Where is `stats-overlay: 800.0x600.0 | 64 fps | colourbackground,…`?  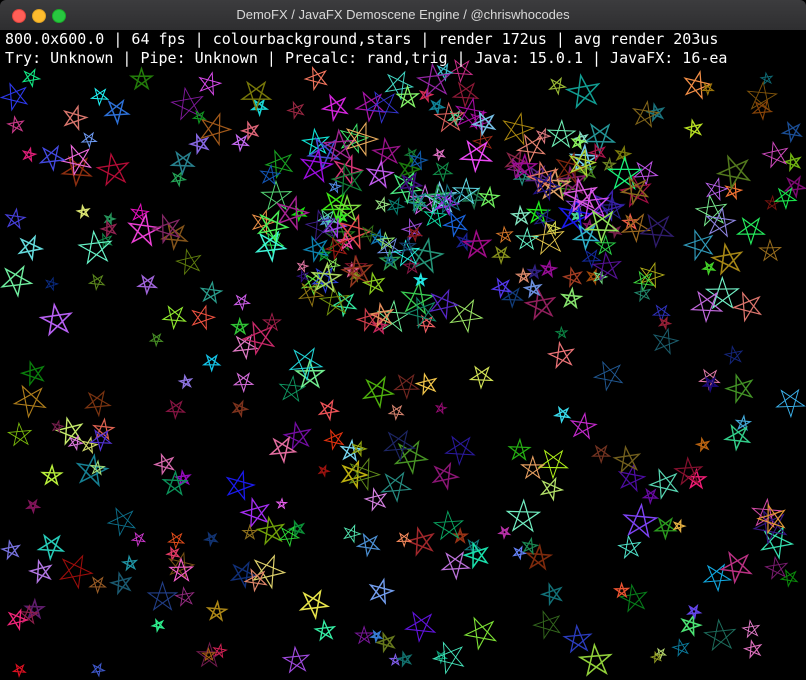 stats-overlay: 800.0x600.0 | 64 fps | colourbackground,… is located at coordinates (366, 49).